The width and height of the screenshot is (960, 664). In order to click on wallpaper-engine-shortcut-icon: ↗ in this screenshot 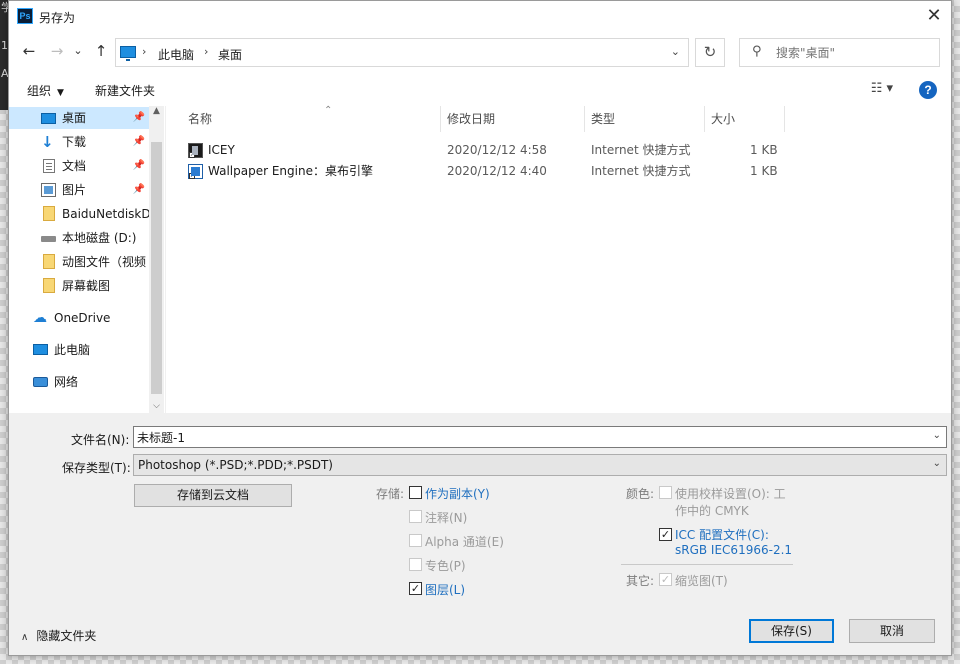, I will do `click(195, 171)`.